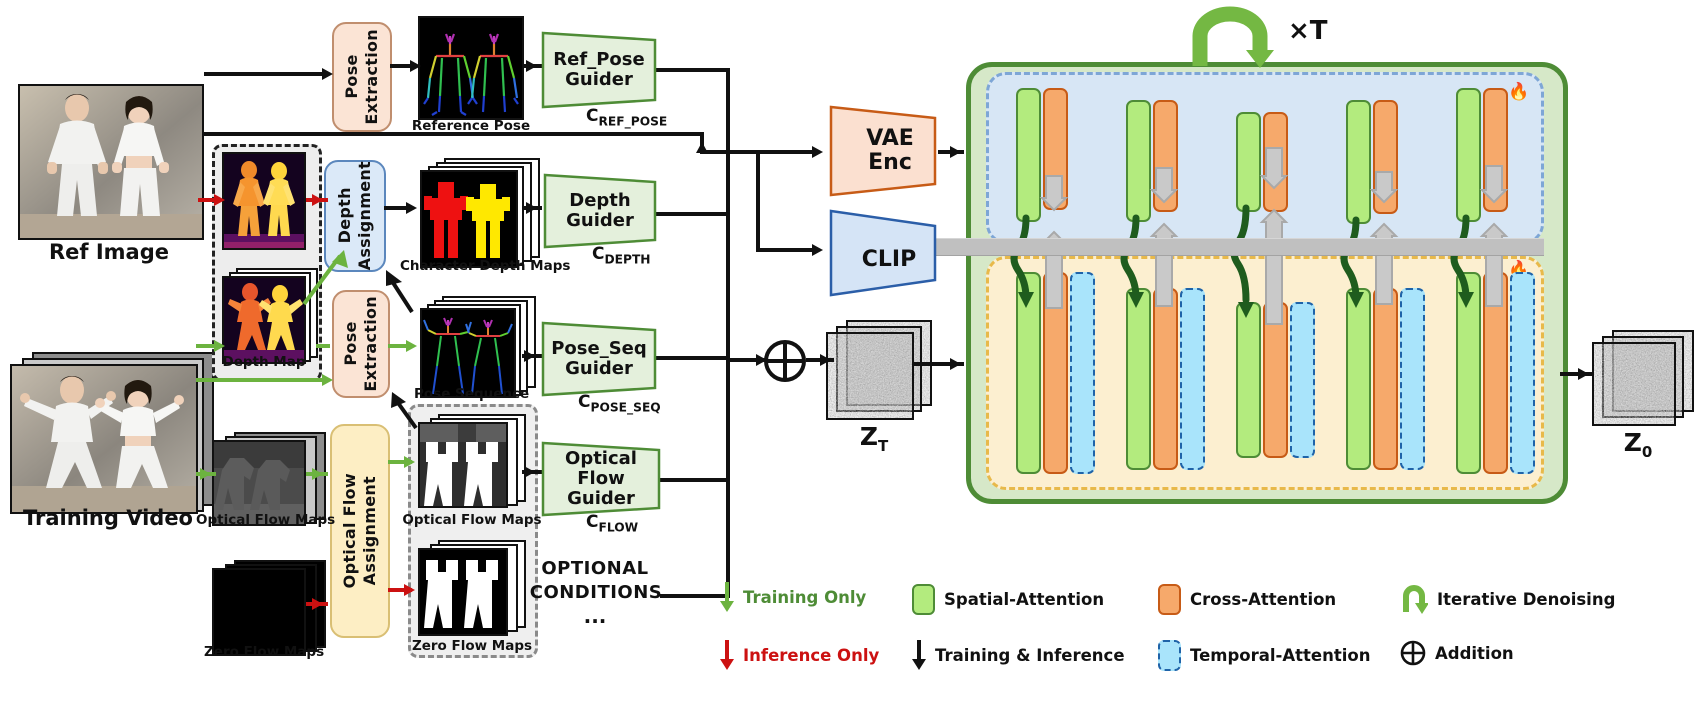 Image resolution: width=1701 pixels, height=718 pixels. What do you see at coordinates (472, 520) in the screenshot?
I see `optical-flow-maps-assigned-caption: Optical Flow Maps` at bounding box center [472, 520].